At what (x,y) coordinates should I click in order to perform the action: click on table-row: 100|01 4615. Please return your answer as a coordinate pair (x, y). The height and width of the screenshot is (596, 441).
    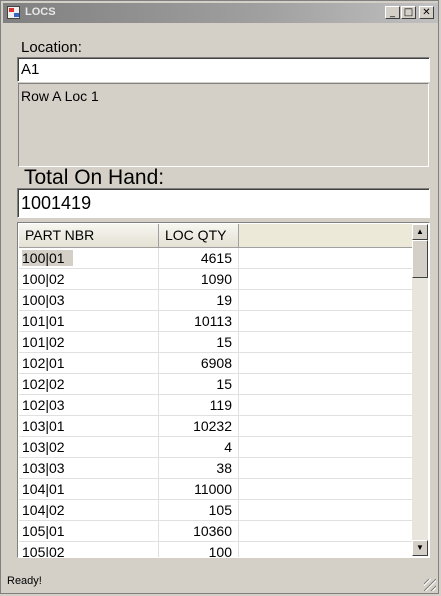
    Looking at the image, I should click on (216, 258).